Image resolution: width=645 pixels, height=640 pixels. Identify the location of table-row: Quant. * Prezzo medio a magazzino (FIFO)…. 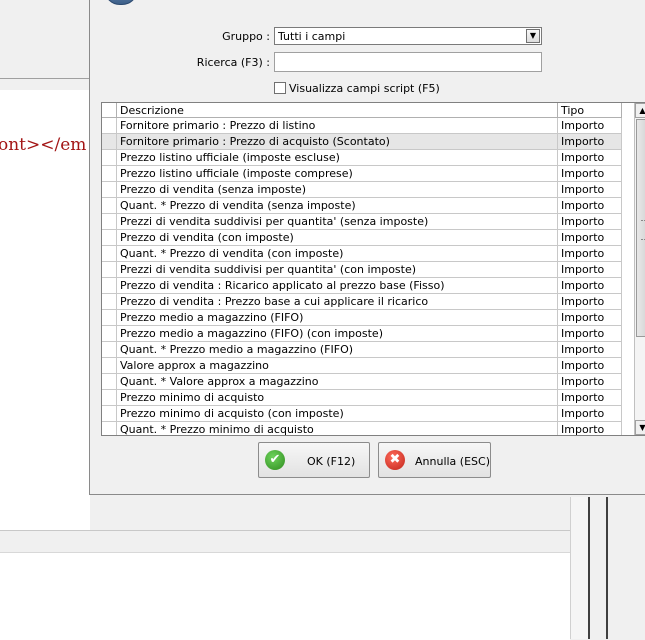
(362, 350).